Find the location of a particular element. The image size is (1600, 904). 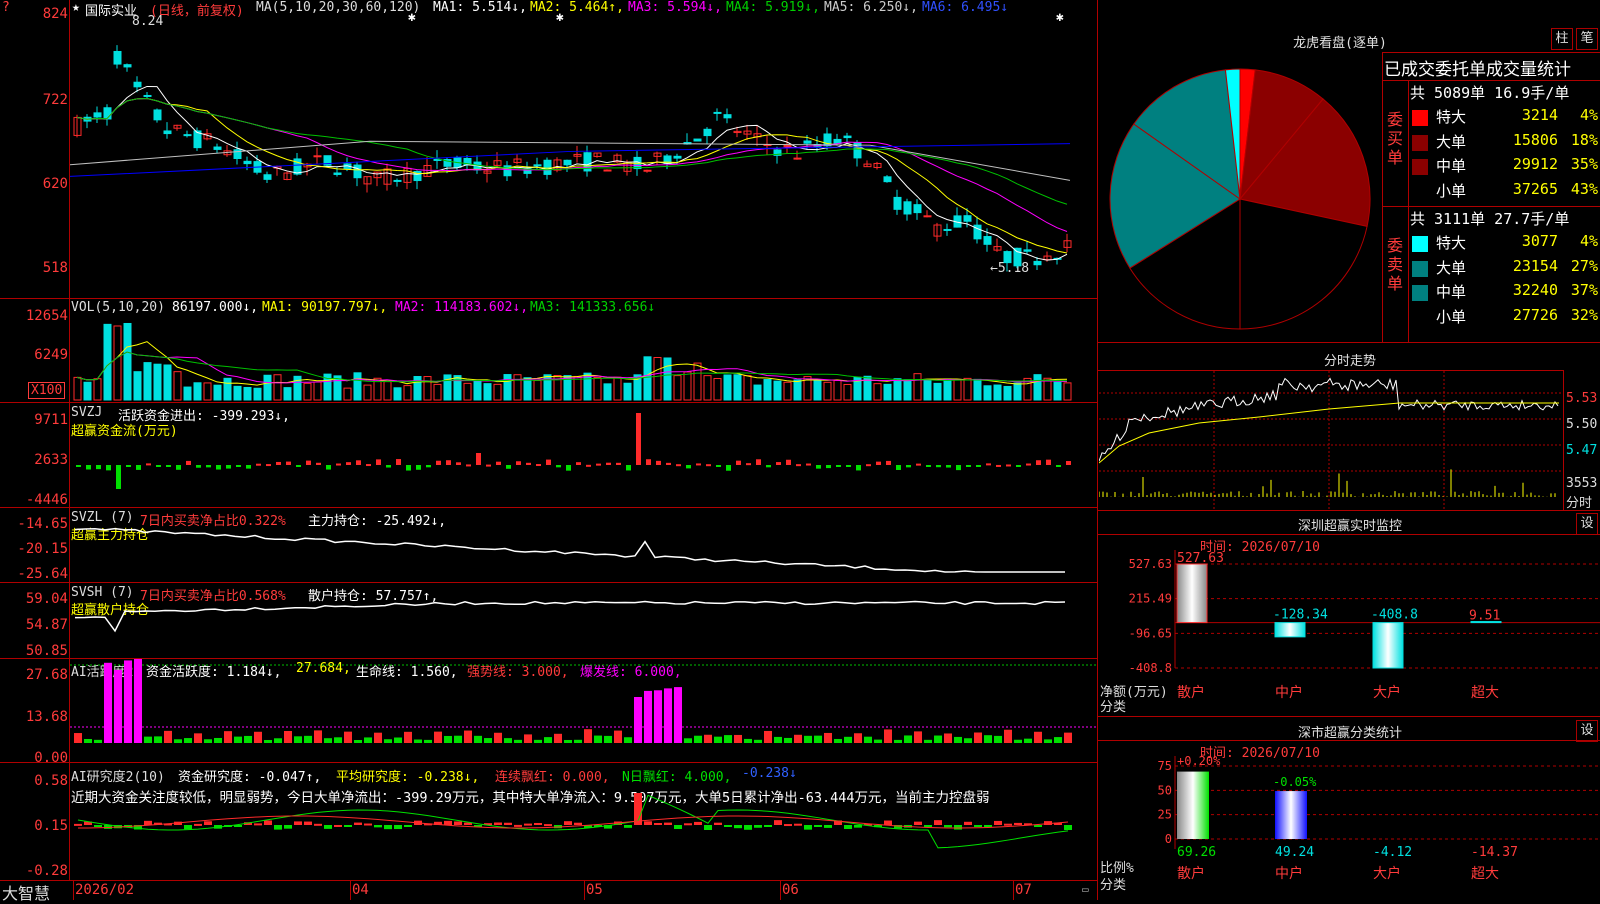

fund-flow-chart is located at coordinates (583, 455).